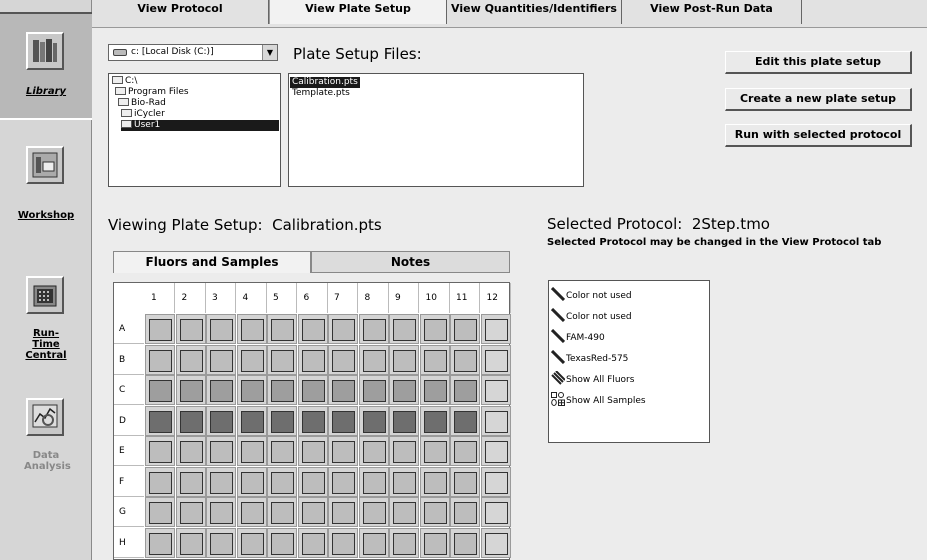 The height and width of the screenshot is (560, 927). I want to click on plate-column-header: 8, so click(374, 298).